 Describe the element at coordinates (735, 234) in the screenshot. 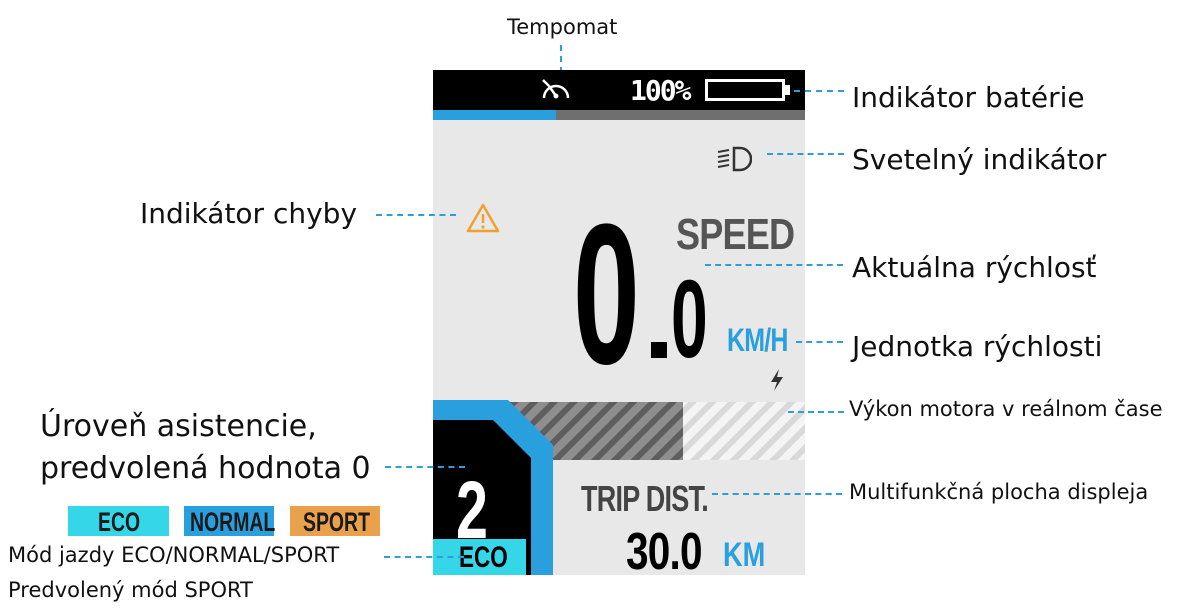

I see `speed-label: SPEED` at that location.